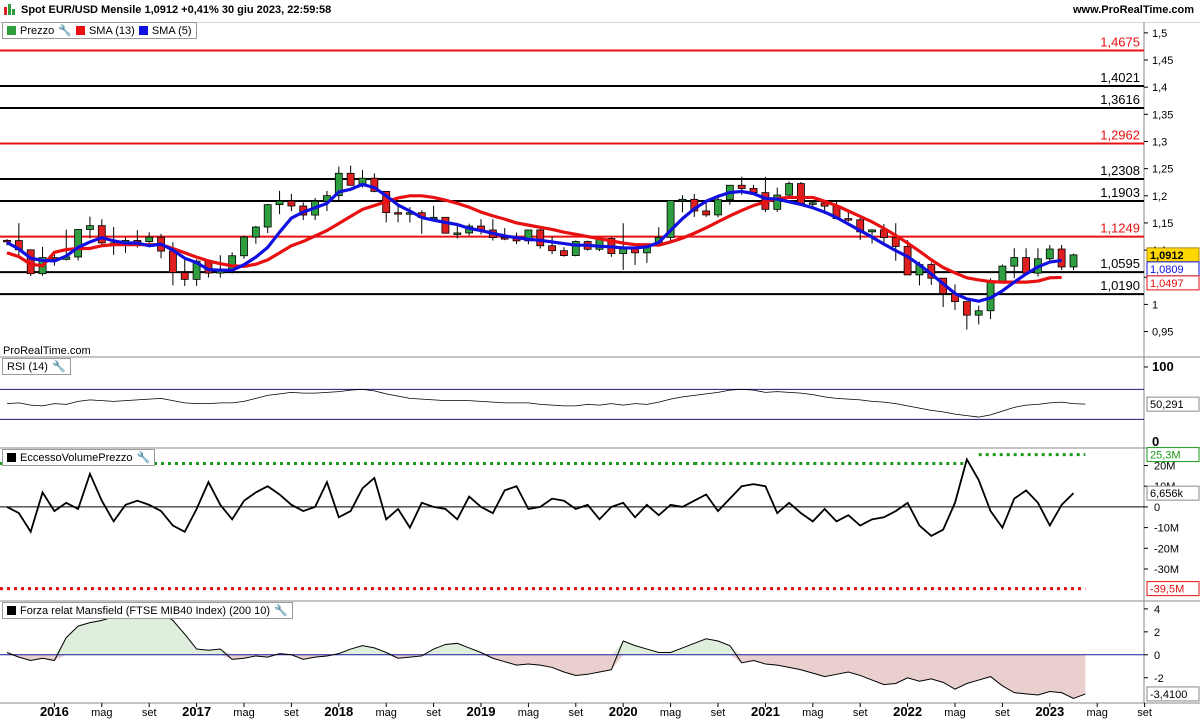  Describe the element at coordinates (1167, 270) in the screenshot. I see `sma5-tag: 1,0809` at that location.